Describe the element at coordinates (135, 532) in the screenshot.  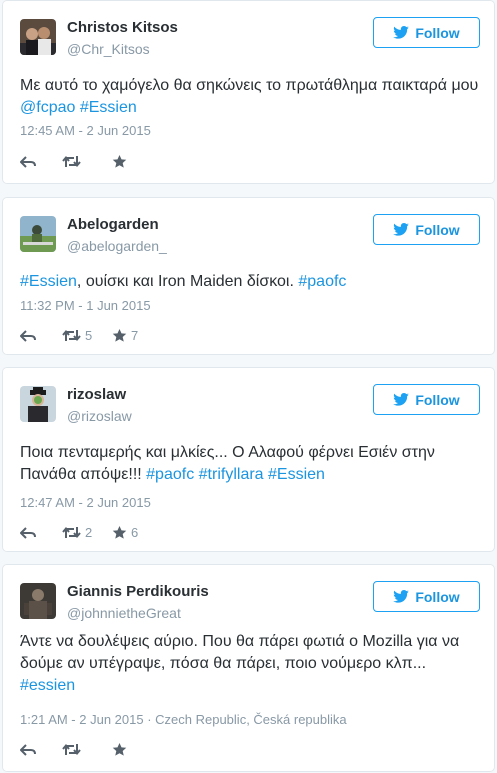
I see `favorite-count: 6` at that location.